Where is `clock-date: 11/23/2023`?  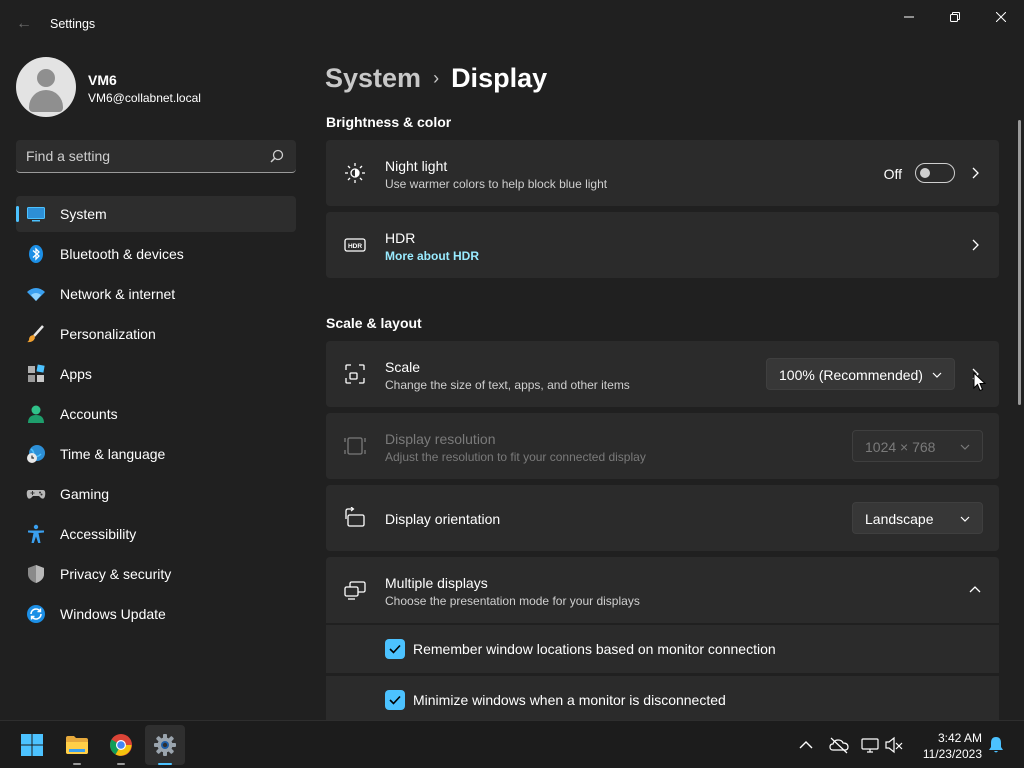 clock-date: 11/23/2023 is located at coordinates (952, 754).